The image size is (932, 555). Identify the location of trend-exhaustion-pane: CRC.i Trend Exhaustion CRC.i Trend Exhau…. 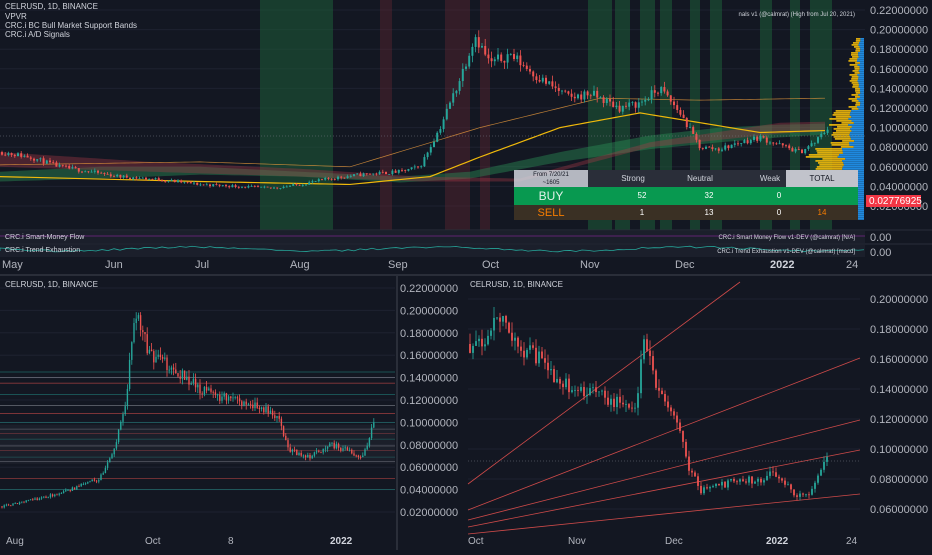
(445, 252).